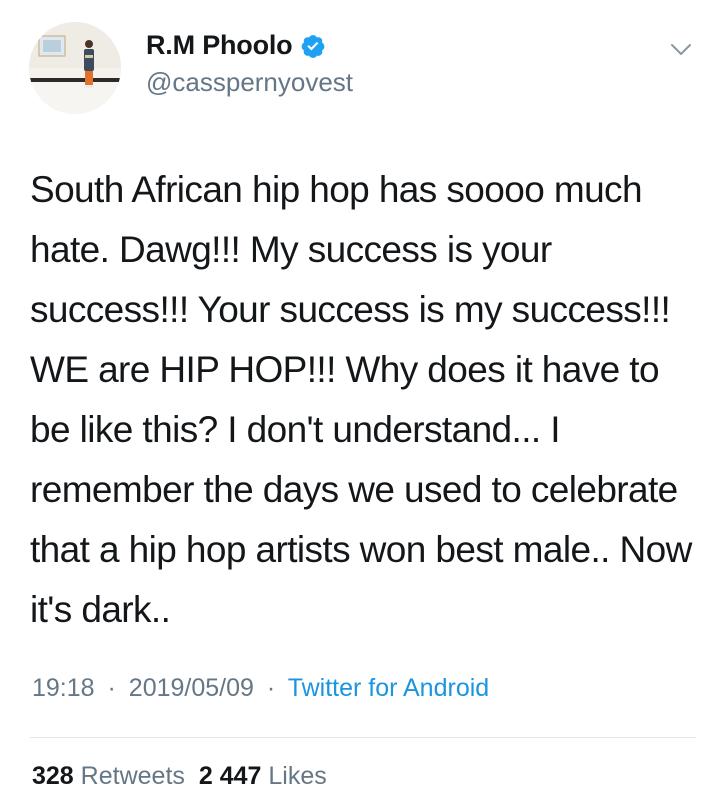  What do you see at coordinates (263, 776) in the screenshot?
I see `likes-stat: 2 447 Likes` at bounding box center [263, 776].